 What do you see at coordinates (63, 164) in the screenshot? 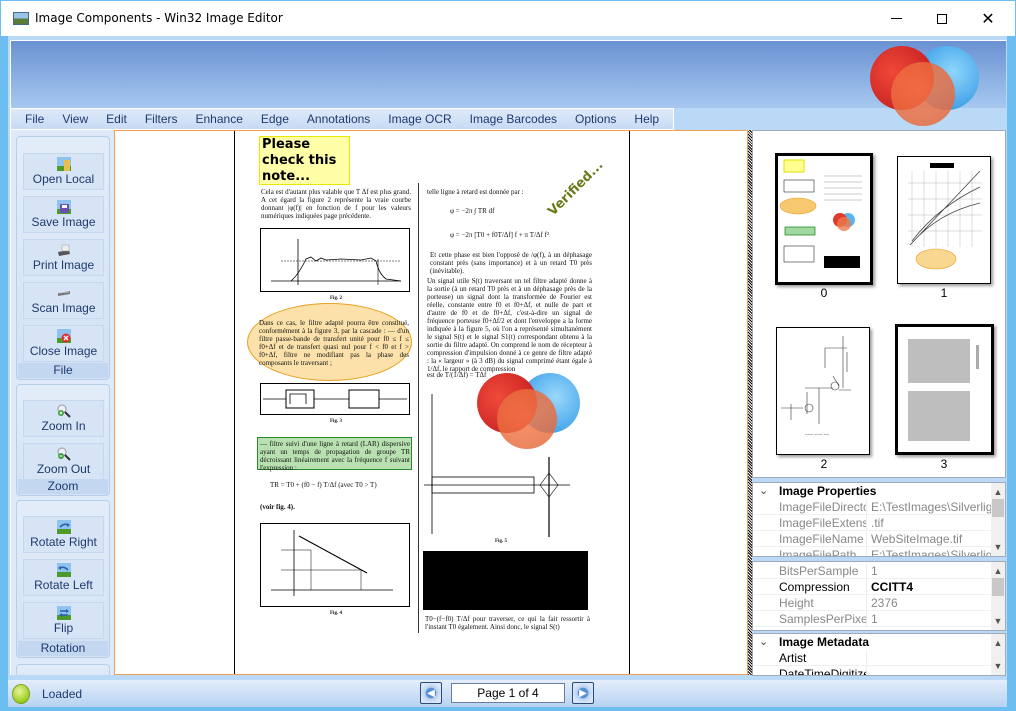
I see `open-folder-icon` at bounding box center [63, 164].